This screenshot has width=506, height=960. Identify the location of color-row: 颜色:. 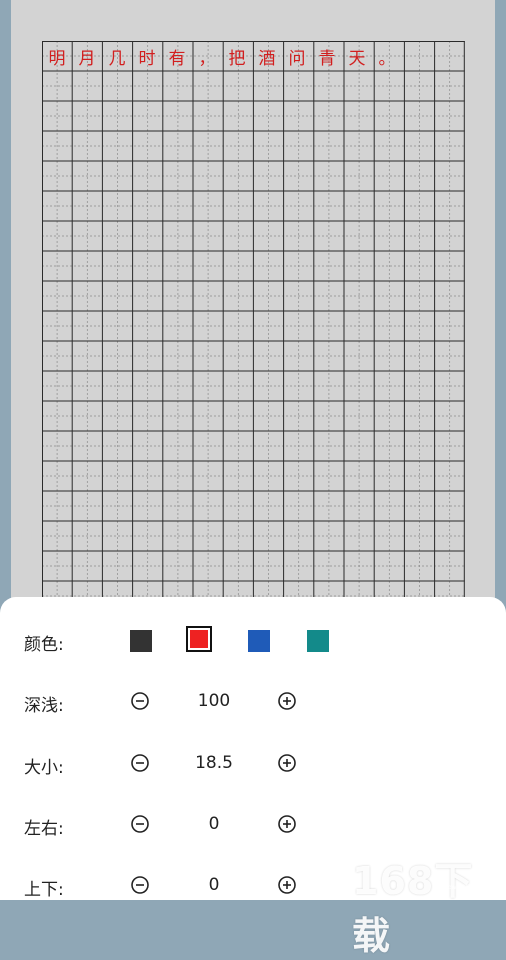
(253, 641).